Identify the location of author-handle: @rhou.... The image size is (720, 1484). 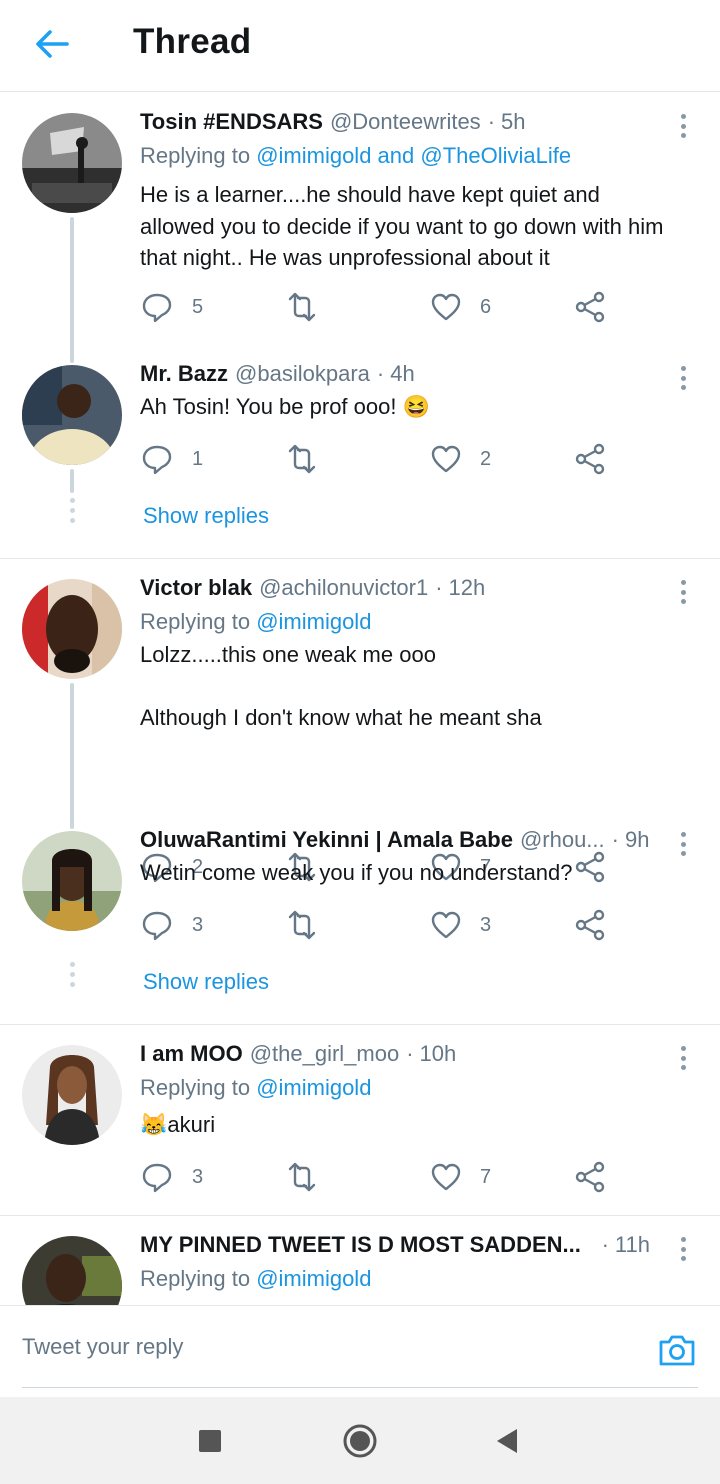
(562, 840).